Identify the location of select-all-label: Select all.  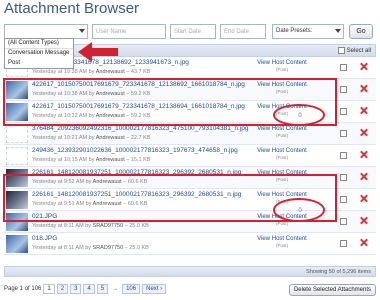
(358, 50).